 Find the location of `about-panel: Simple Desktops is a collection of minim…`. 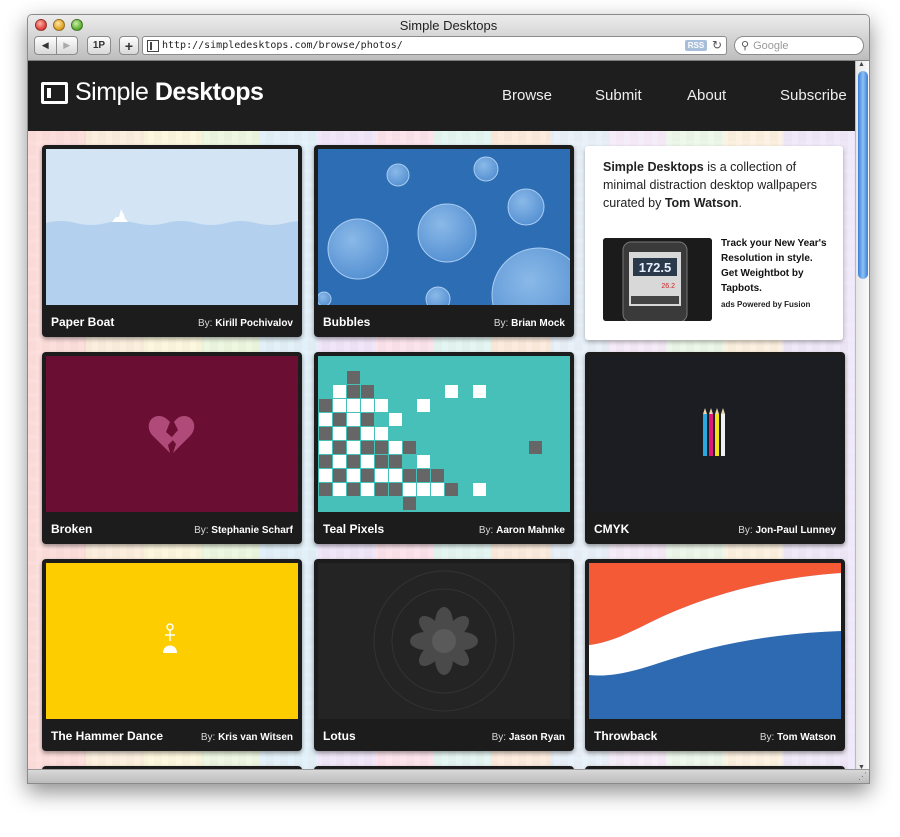

about-panel: Simple Desktops is a collection of minim… is located at coordinates (714, 243).